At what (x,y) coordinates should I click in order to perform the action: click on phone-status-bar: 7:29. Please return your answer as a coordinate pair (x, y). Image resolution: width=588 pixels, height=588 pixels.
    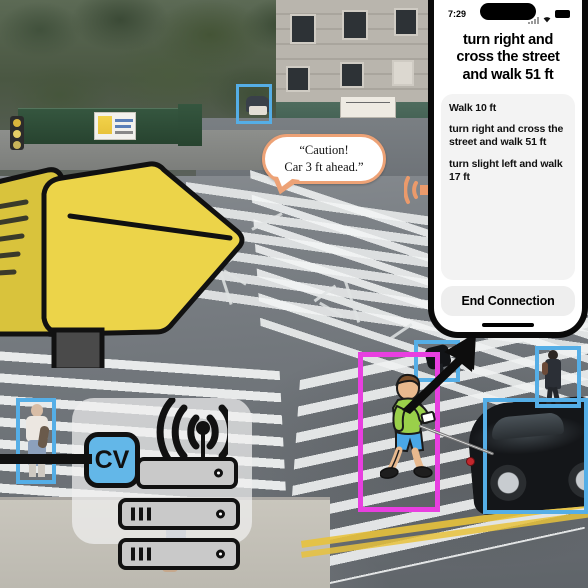
    Looking at the image, I should click on (508, 12).